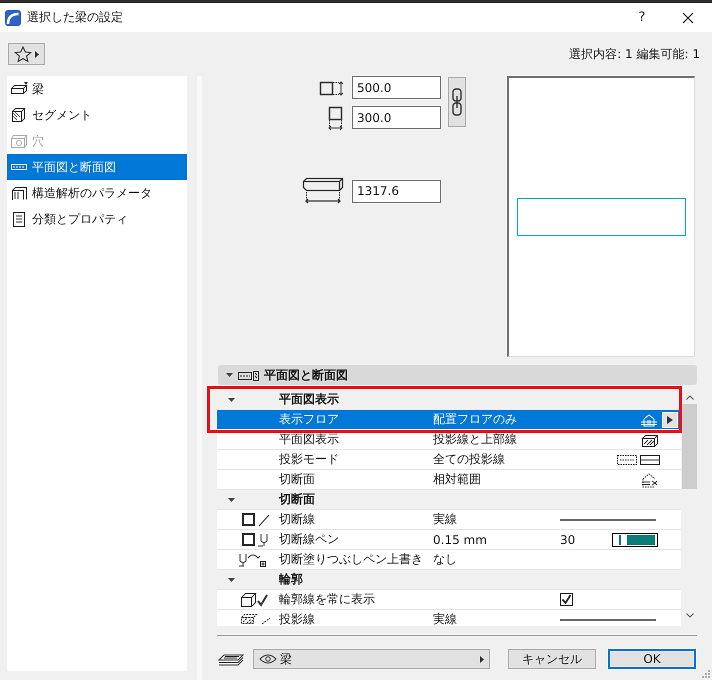  What do you see at coordinates (641, 539) in the screenshot?
I see `pen-color-icon` at bounding box center [641, 539].